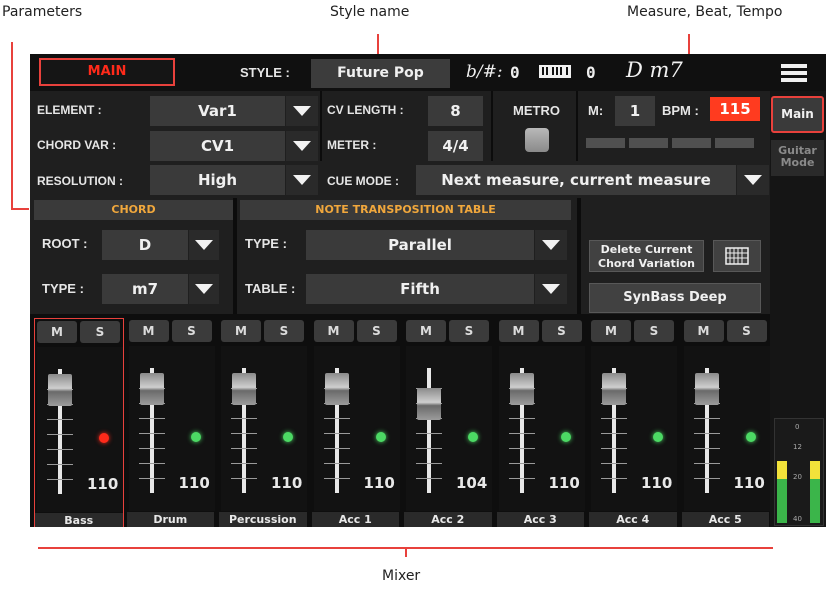 The image size is (826, 592). Describe the element at coordinates (77, 145) in the screenshot. I see `chord-var-label: CHORD VAR :` at that location.